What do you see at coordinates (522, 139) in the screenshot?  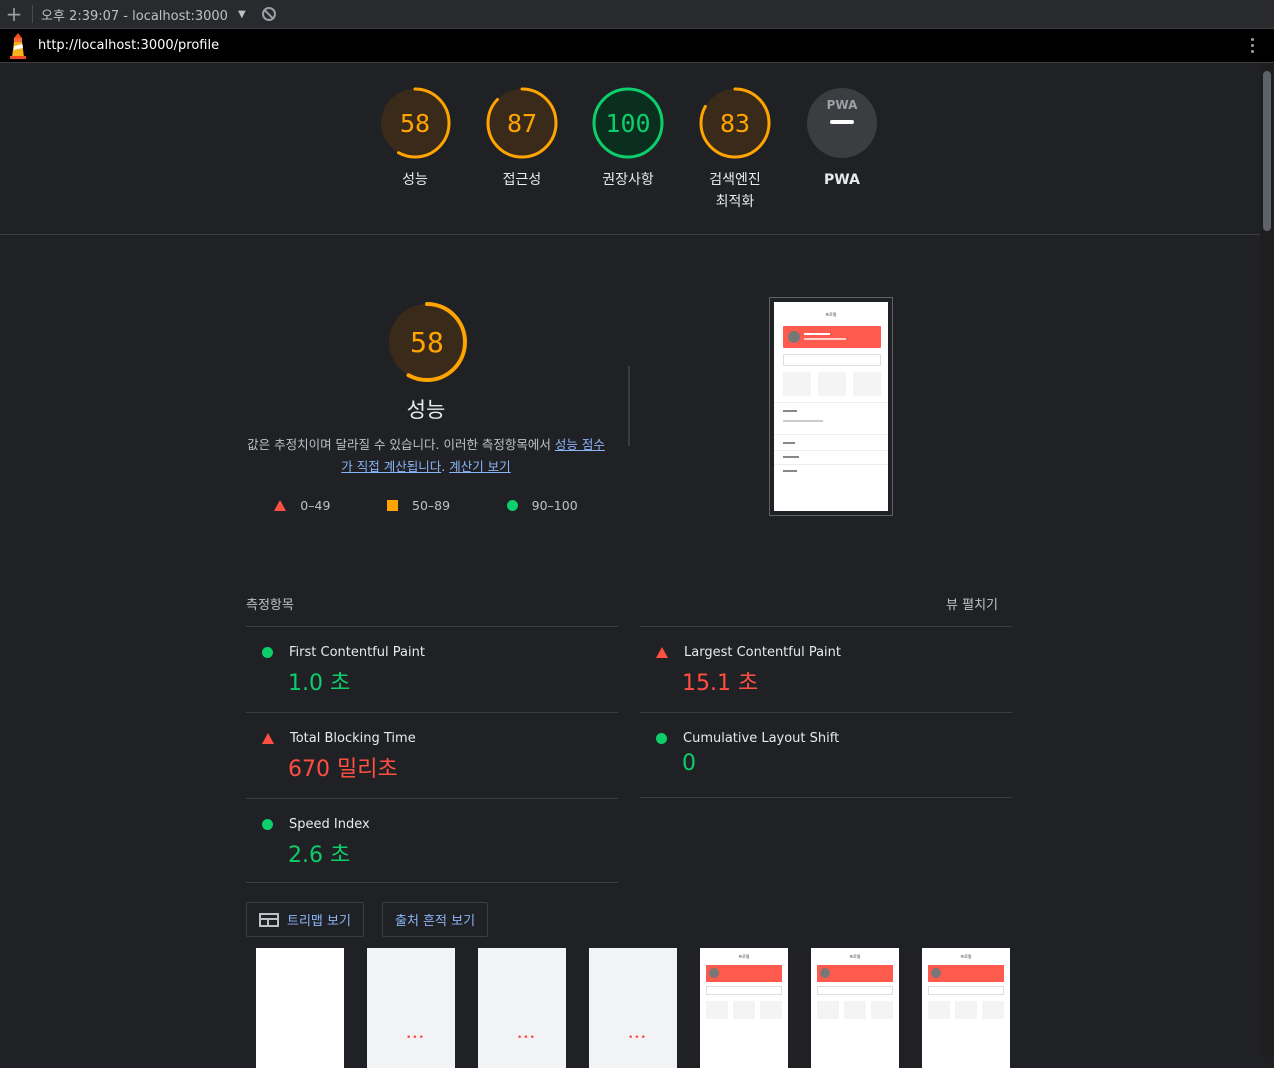 I see `summary-gauge: 87 접근성` at bounding box center [522, 139].